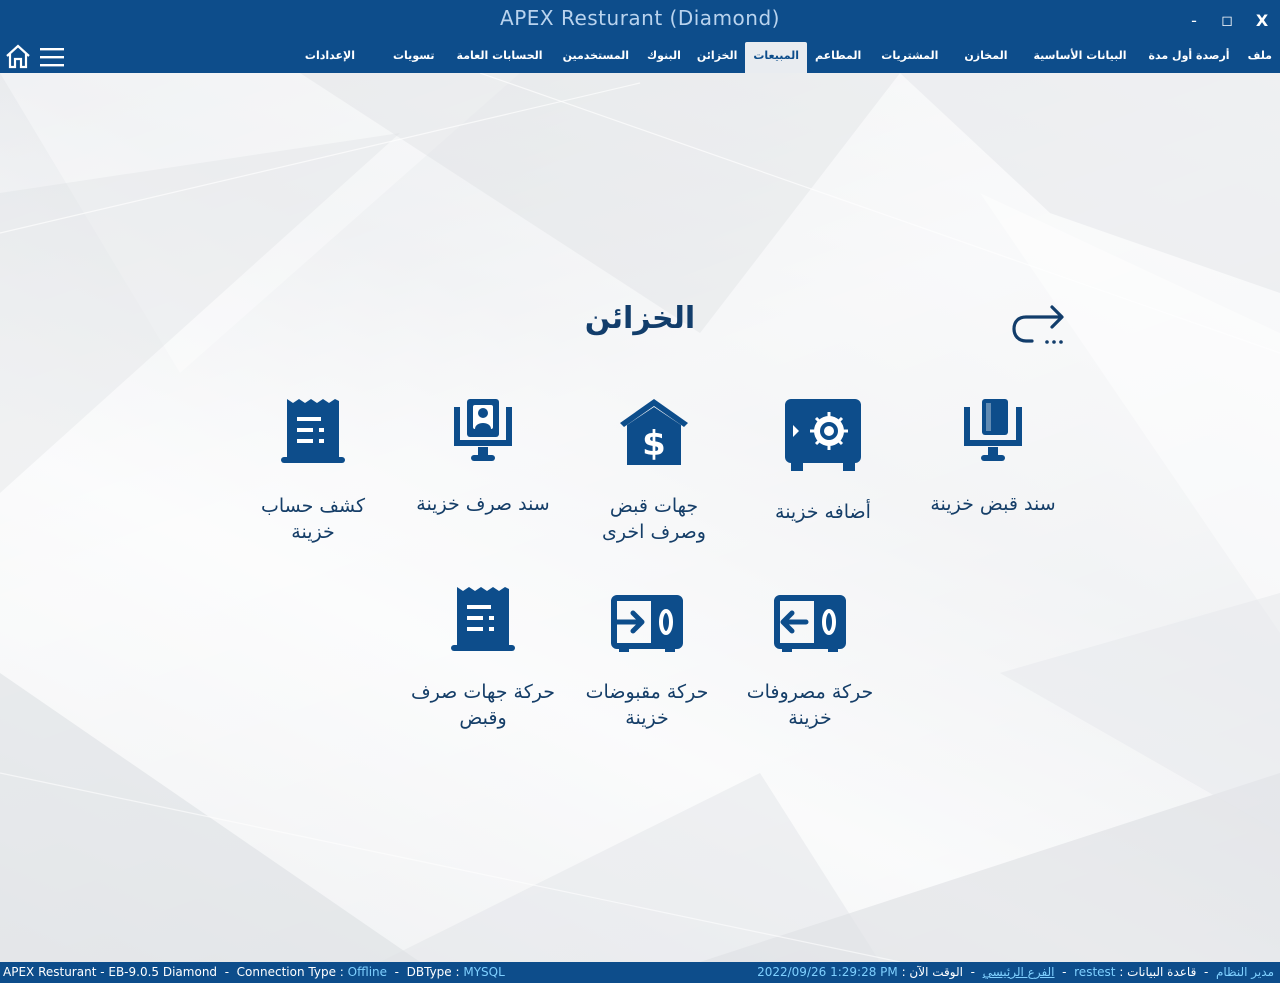  I want to click on status-dbtype-value: MYSQL, so click(484, 972).